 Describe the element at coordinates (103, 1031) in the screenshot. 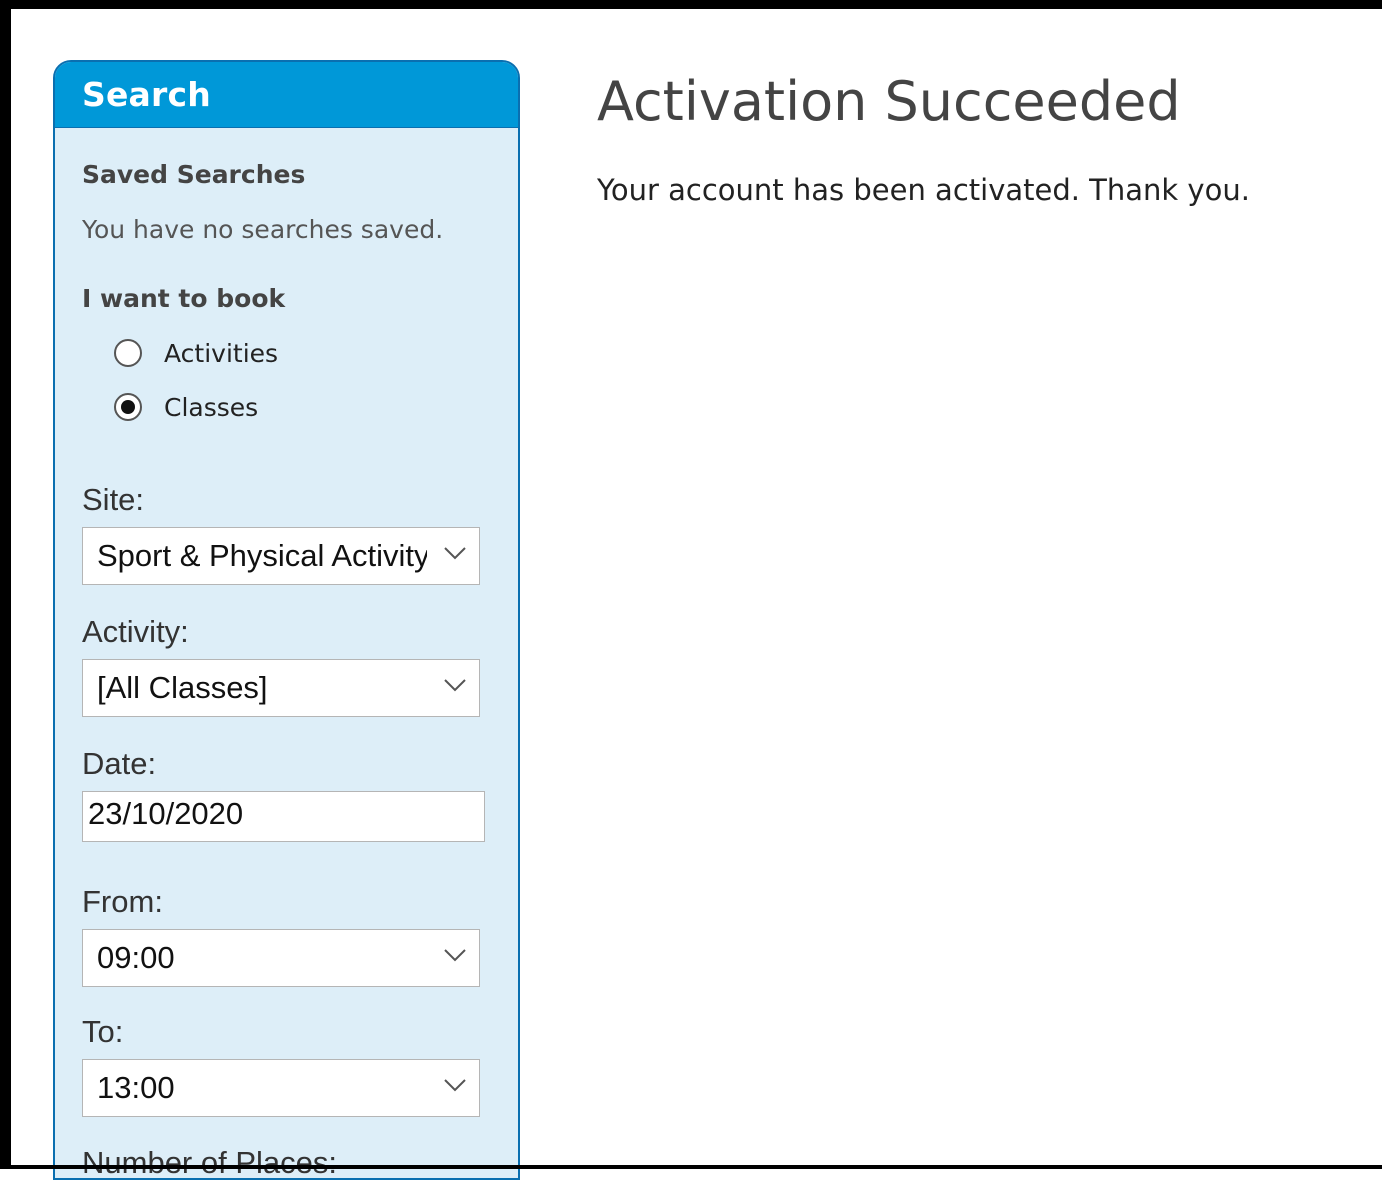

I see `to-label: To:` at that location.